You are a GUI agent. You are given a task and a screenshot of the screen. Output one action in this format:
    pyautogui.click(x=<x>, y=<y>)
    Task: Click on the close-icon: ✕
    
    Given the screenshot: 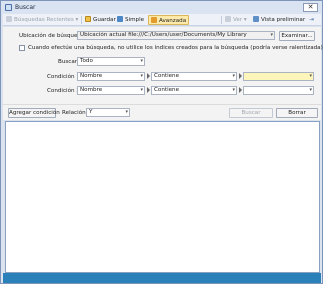 What is the action you would take?
    pyautogui.click(x=310, y=7)
    